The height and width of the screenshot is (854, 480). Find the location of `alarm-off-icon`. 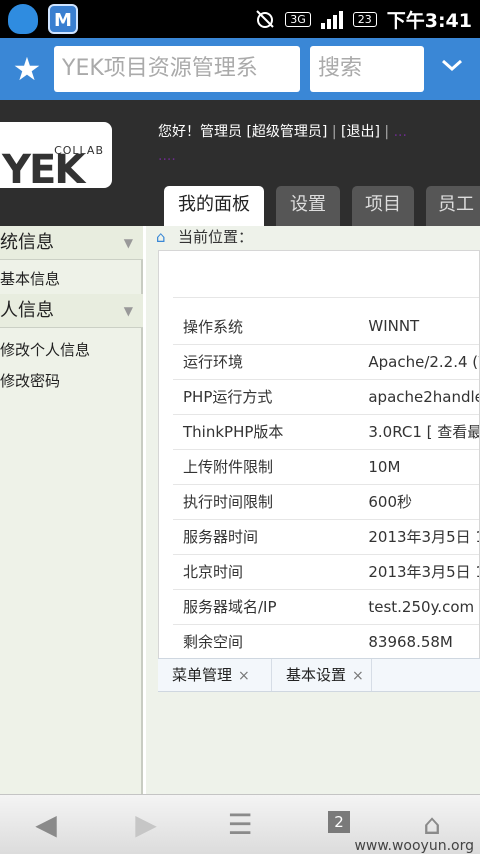

alarm-off-icon is located at coordinates (265, 19).